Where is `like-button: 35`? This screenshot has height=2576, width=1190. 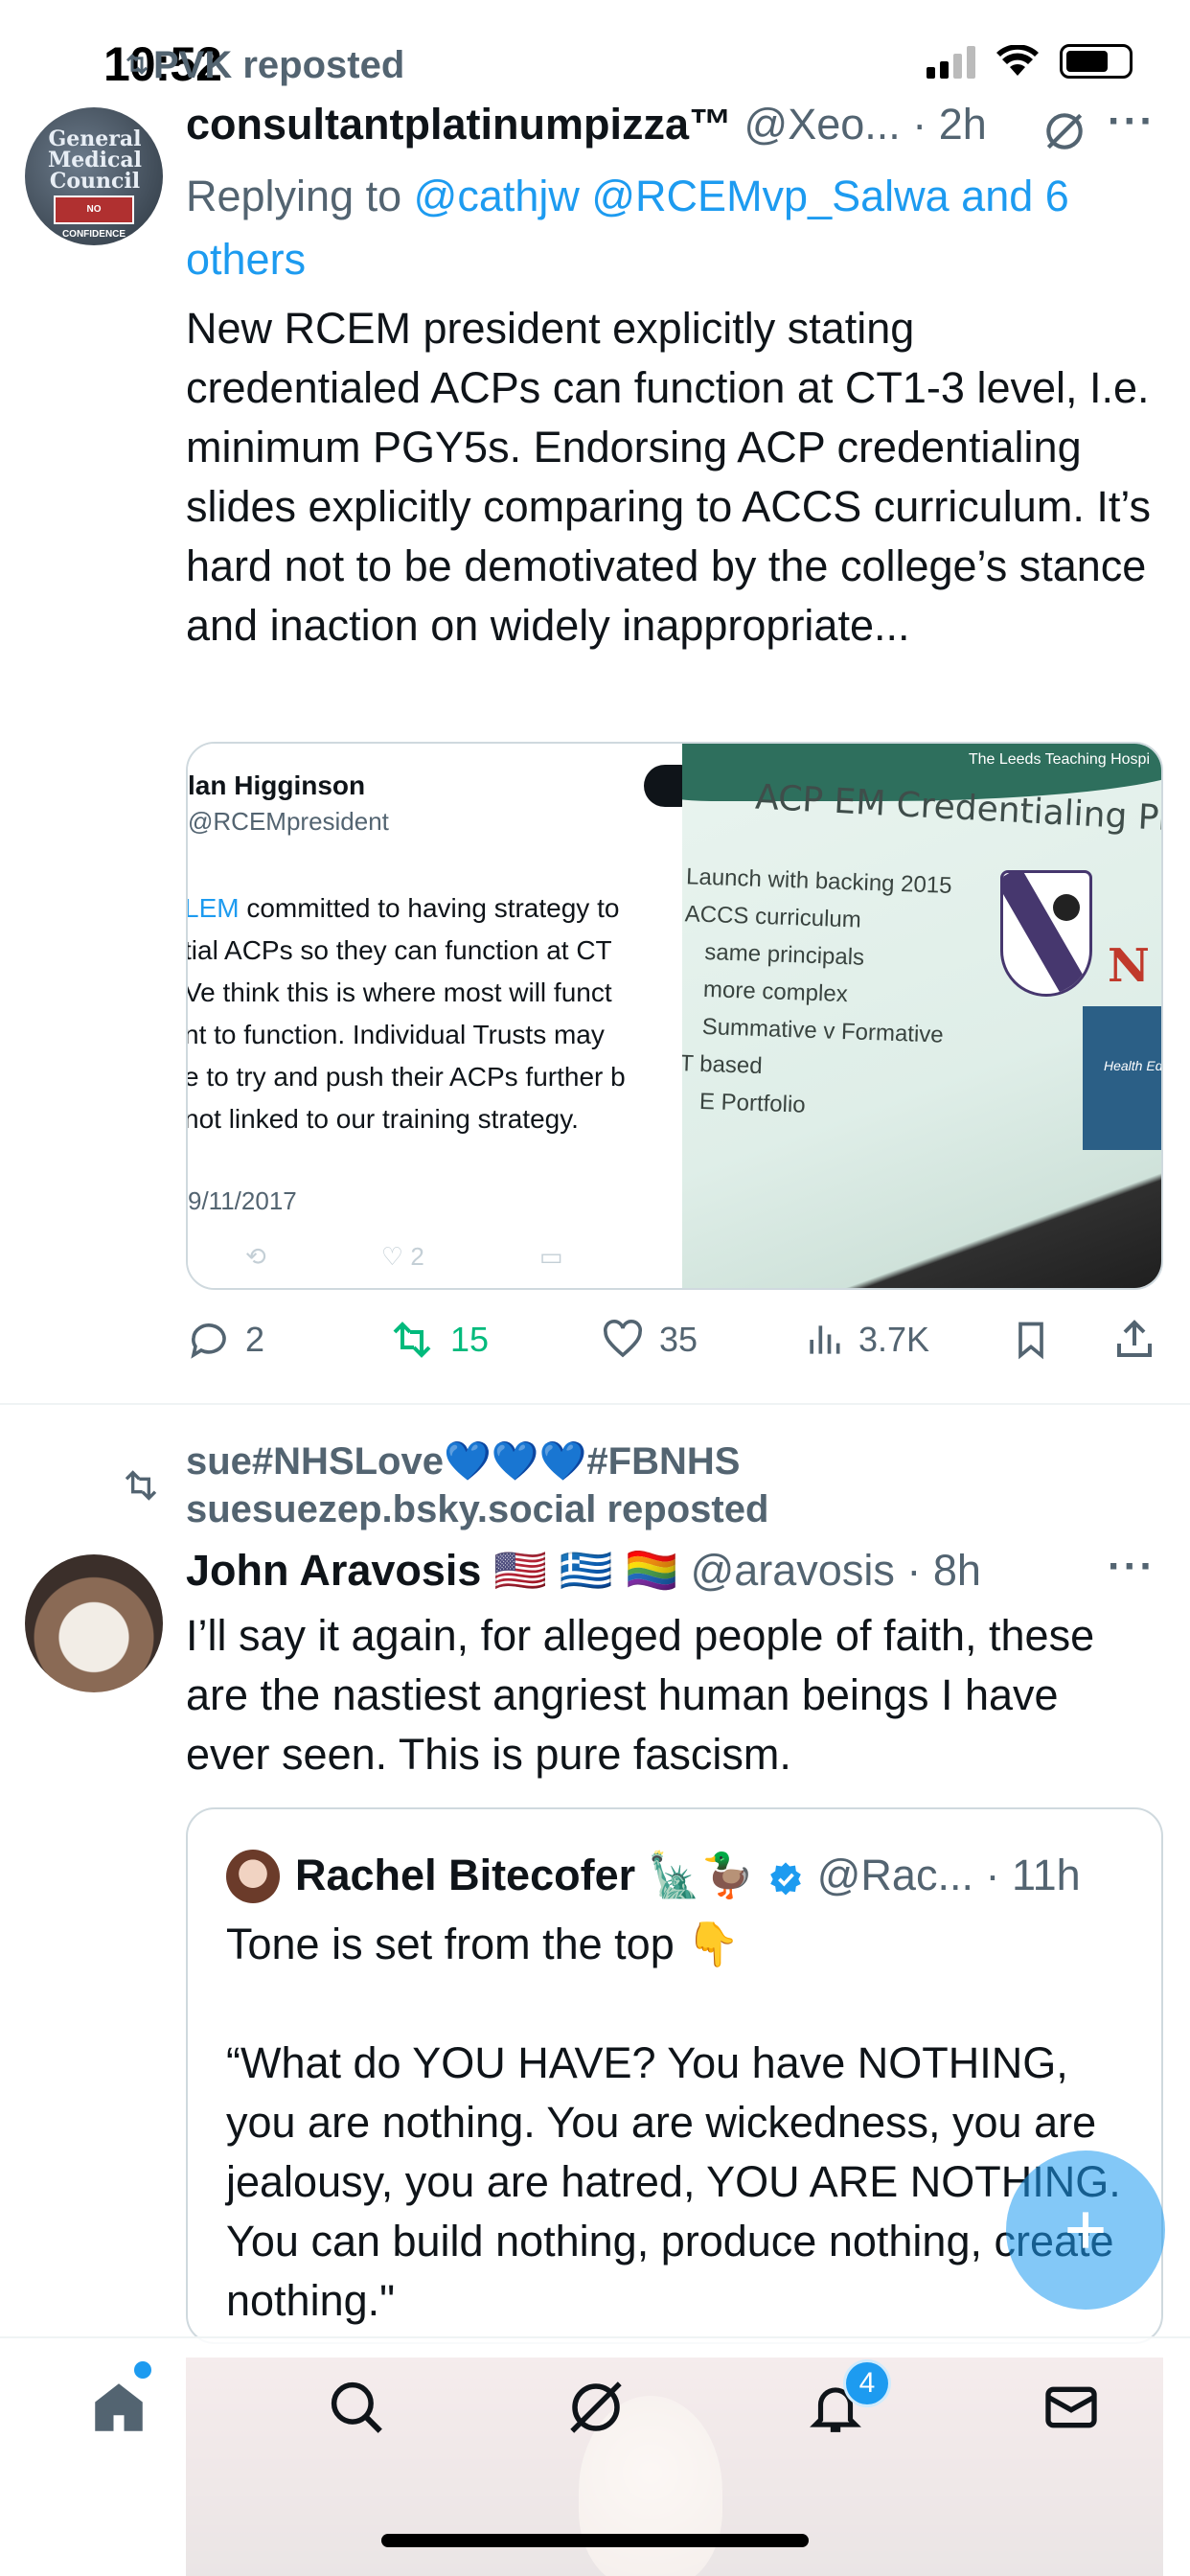
like-button: 35 is located at coordinates (649, 1340).